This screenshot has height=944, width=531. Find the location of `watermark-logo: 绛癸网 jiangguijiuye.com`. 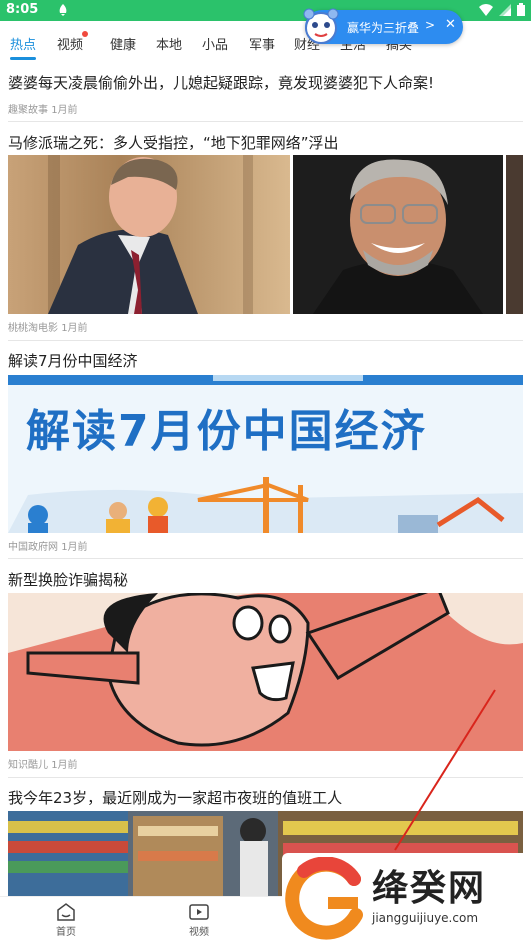

watermark-logo: 绛癸网 jiangguijiuye.com is located at coordinates (406, 898).